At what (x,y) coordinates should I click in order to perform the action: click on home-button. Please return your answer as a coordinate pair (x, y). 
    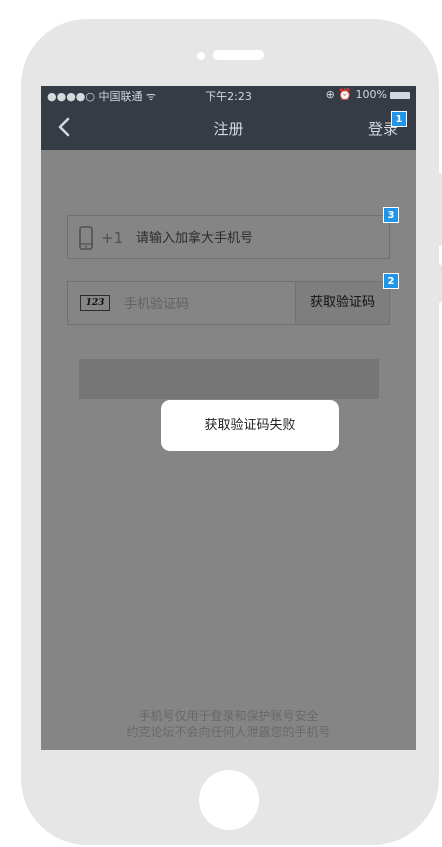
    Looking at the image, I should click on (229, 800).